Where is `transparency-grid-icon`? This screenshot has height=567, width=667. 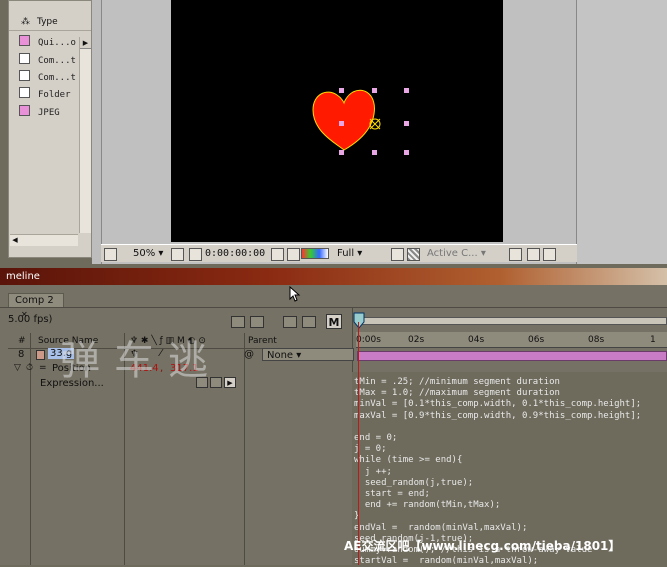 transparency-grid-icon is located at coordinates (413, 254).